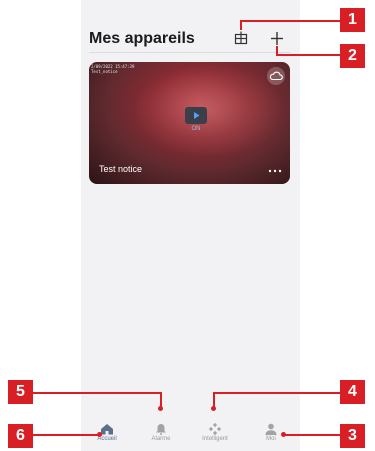 This screenshot has height=451, width=375. Describe the element at coordinates (352, 56) in the screenshot. I see `callout-badge-2: 2` at that location.